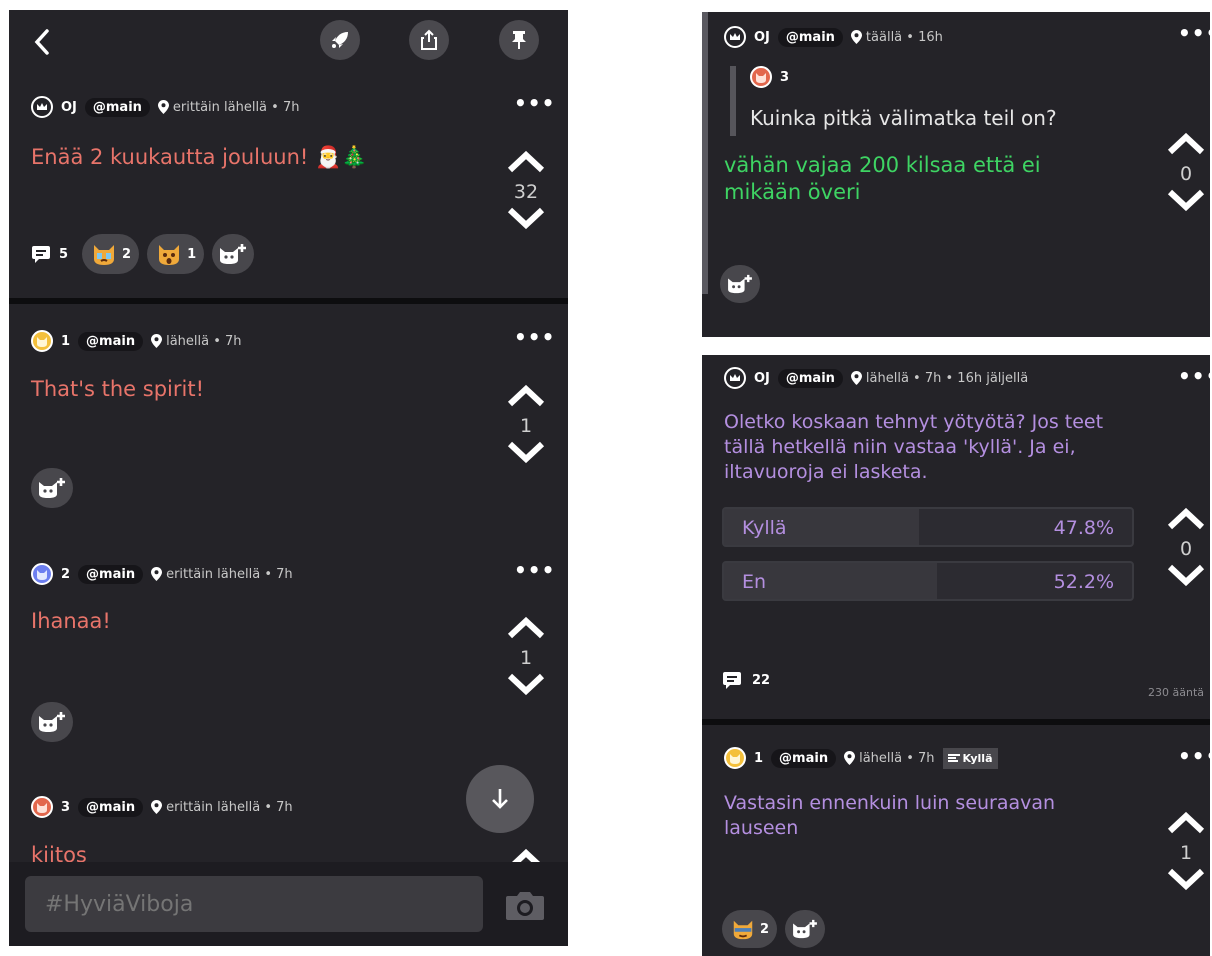 The image size is (1212, 956). I want to click on reaction-bar: 5 2 1, so click(143, 254).